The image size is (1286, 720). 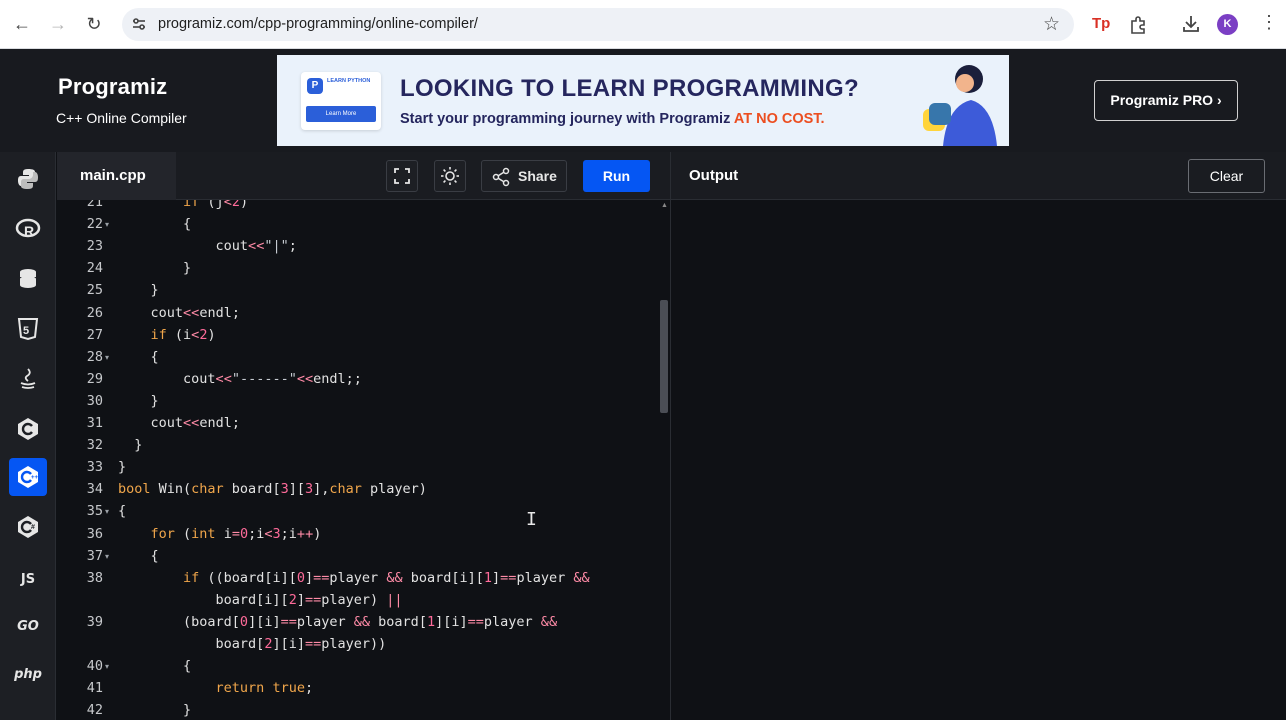 What do you see at coordinates (94, 423) in the screenshot?
I see `line-number: 31` at bounding box center [94, 423].